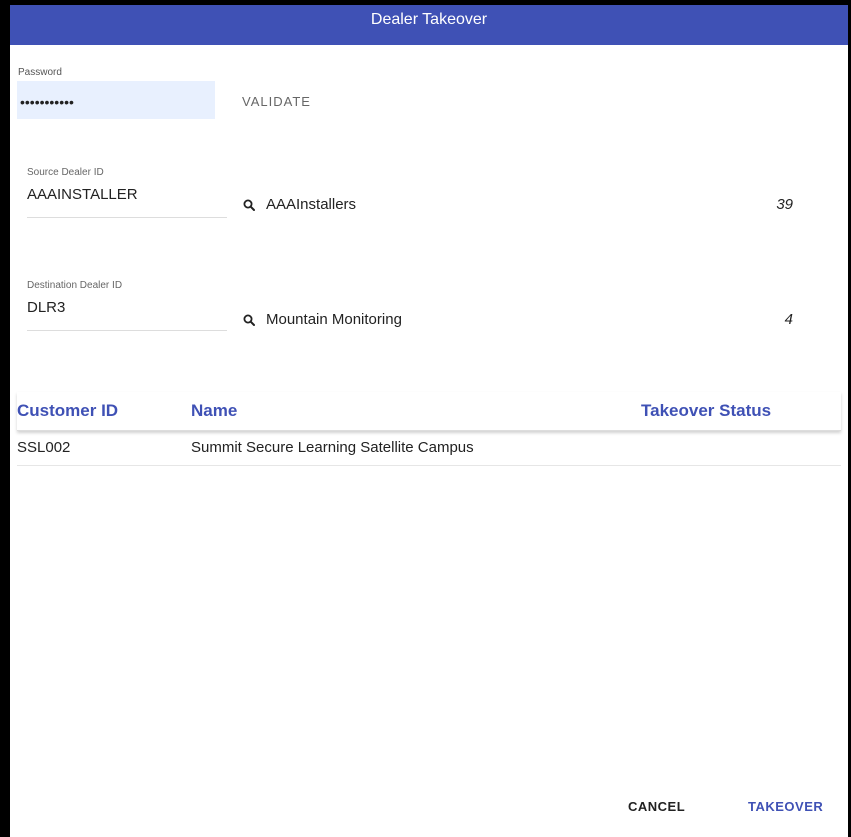  What do you see at coordinates (332, 447) in the screenshot?
I see `cell-name: Summit Secure Learning Satellite Campus` at bounding box center [332, 447].